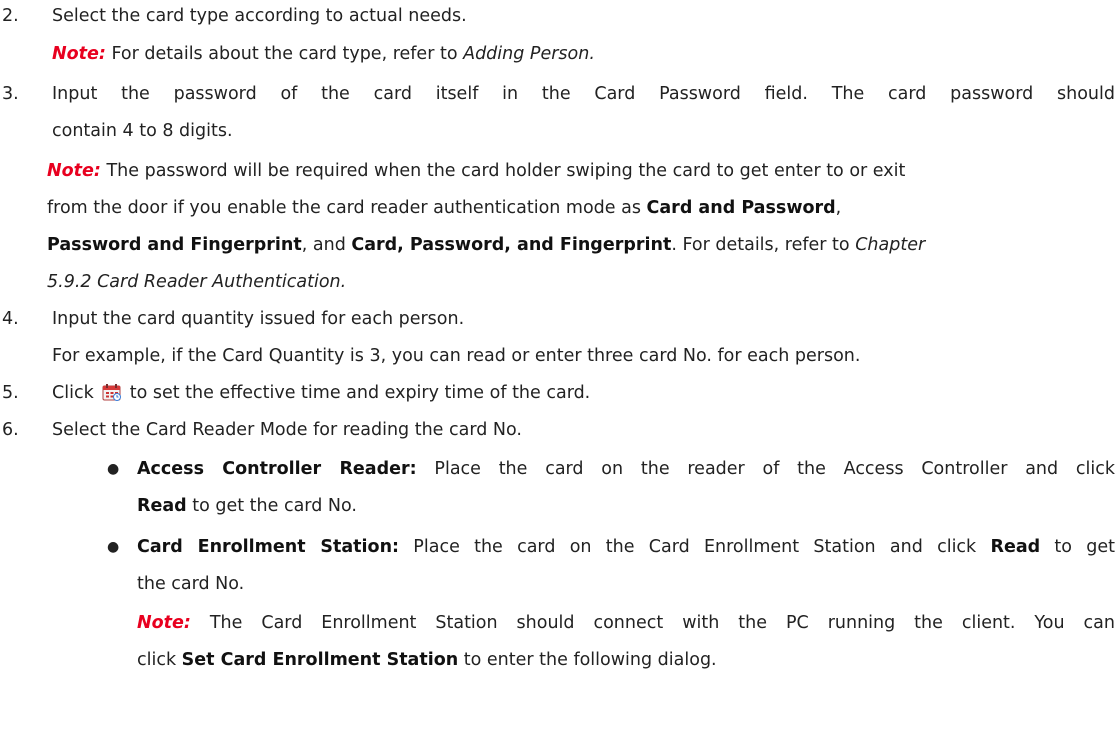  Describe the element at coordinates (587, 660) in the screenshot. I see `note-text: to enter the following dialog.` at that location.